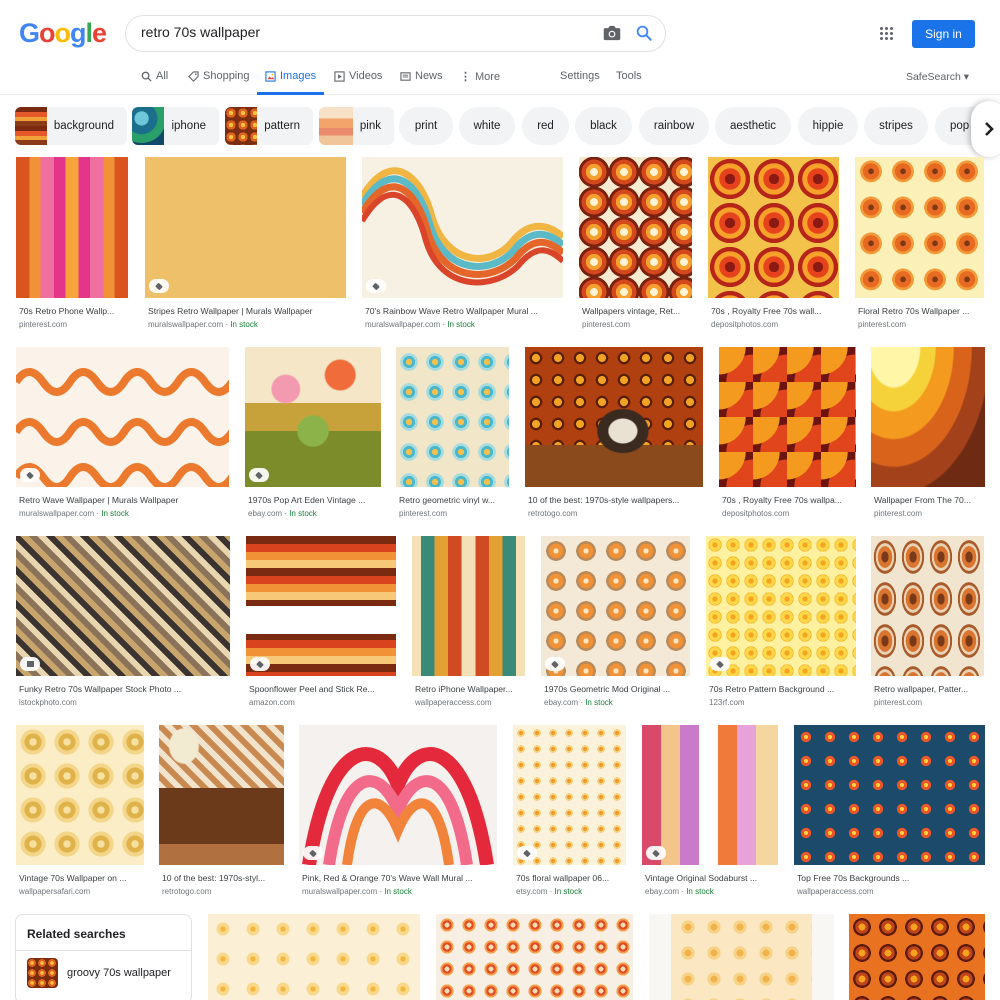 This screenshot has width=1000, height=1000. I want to click on tab-tools: Tools, so click(629, 76).